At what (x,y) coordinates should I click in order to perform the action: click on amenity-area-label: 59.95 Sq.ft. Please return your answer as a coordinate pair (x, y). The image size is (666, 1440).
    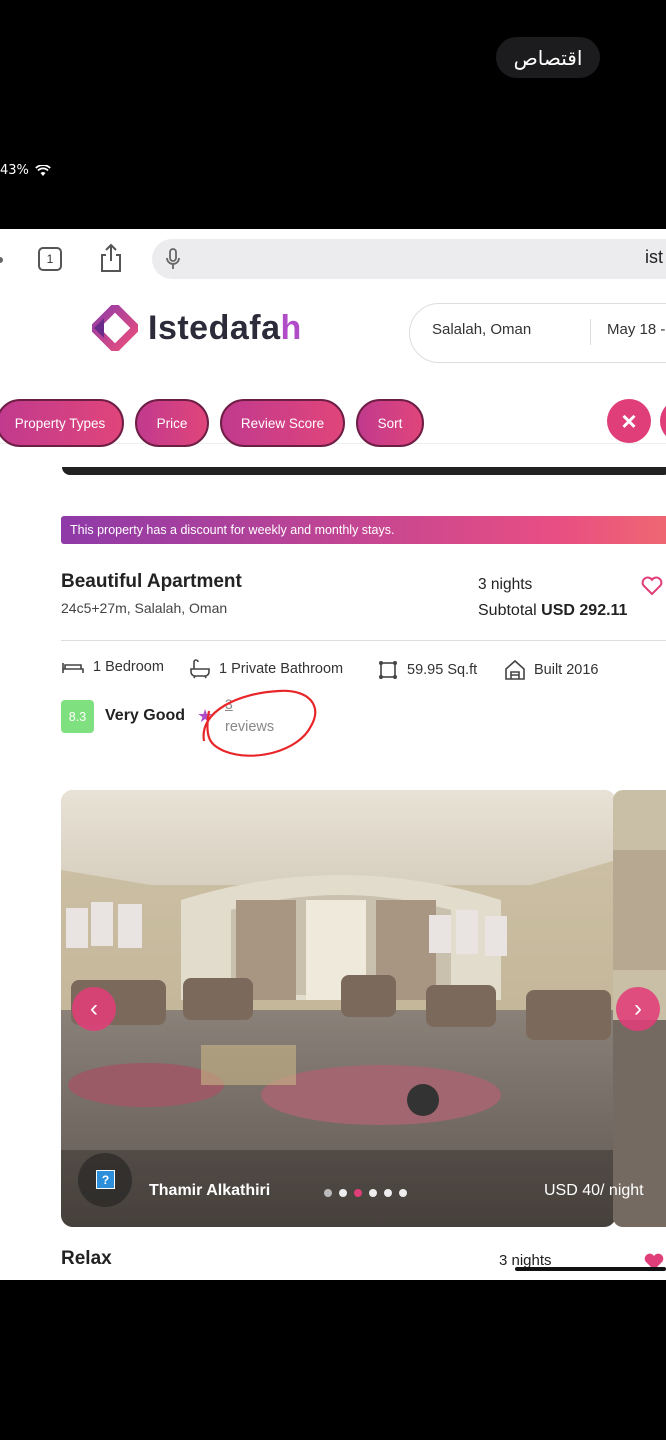
    Looking at the image, I should click on (442, 670).